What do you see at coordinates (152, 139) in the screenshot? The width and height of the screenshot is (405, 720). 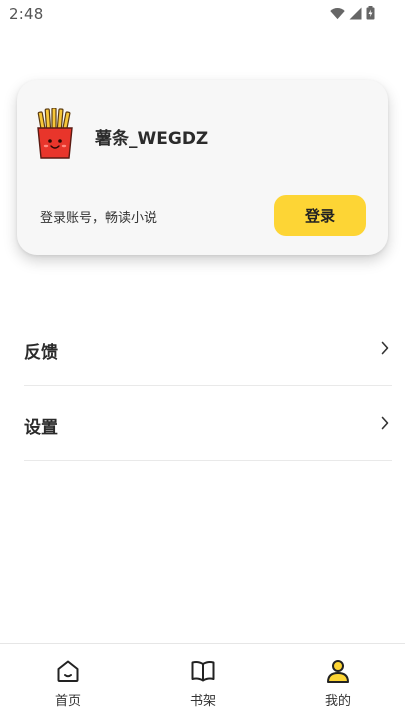 I see `username: 薯条_WEGDZ` at bounding box center [152, 139].